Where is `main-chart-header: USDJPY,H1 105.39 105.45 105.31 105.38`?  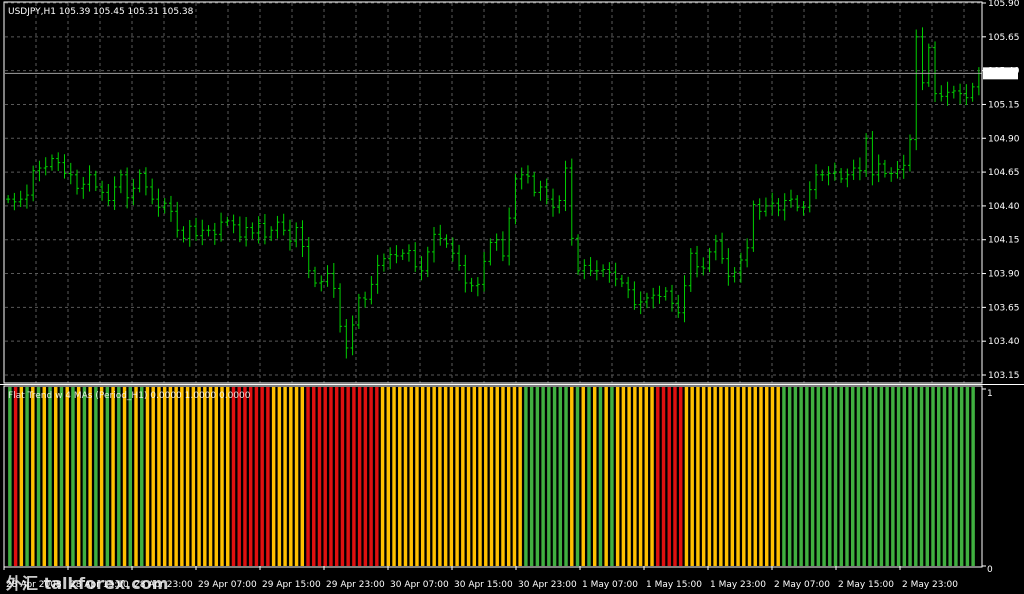 main-chart-header: USDJPY,H1 105.39 105.45 105.31 105.38 is located at coordinates (101, 12).